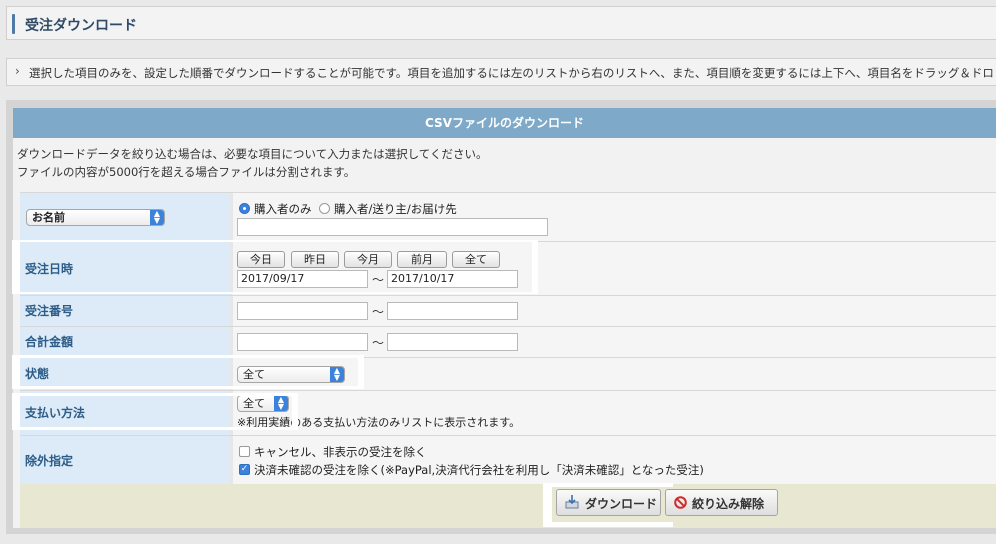 The height and width of the screenshot is (544, 996). Describe the element at coordinates (368, 259) in the screenshot. I see `date-this-month-button: 今月` at that location.